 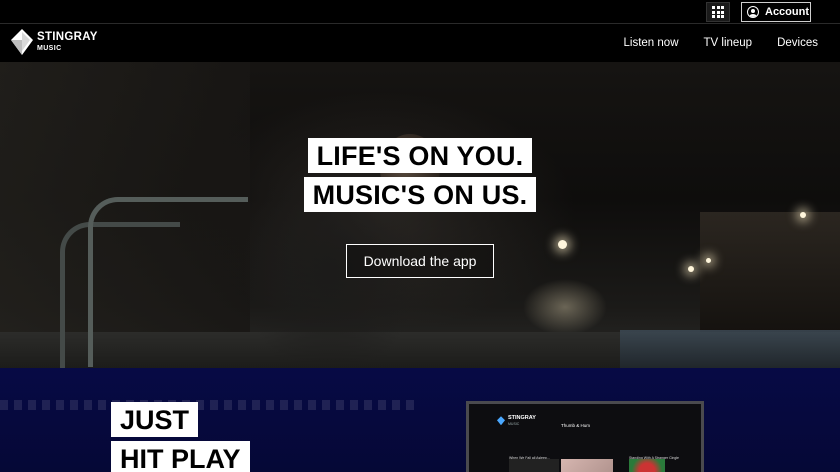 What do you see at coordinates (514, 423) in the screenshot?
I see `tv-brand-sub: MUSIC` at bounding box center [514, 423].